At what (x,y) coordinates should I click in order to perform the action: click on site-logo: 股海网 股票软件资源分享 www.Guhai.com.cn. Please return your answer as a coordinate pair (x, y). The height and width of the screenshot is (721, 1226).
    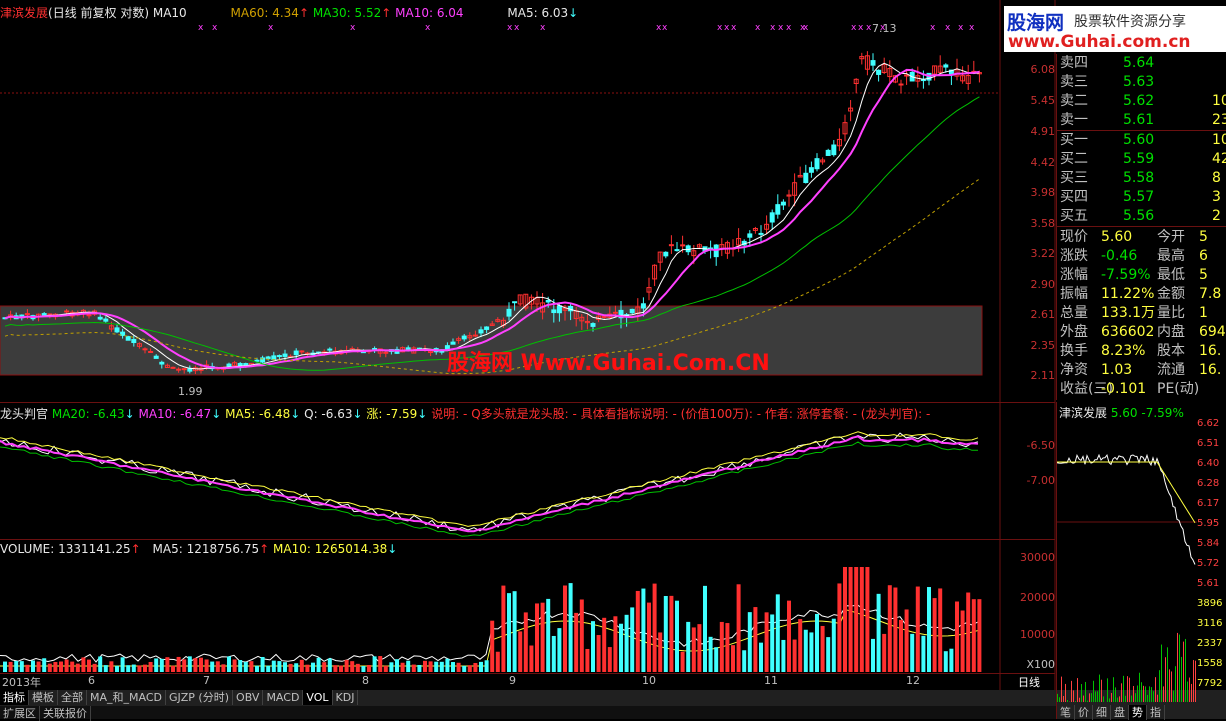
    Looking at the image, I should click on (1115, 29).